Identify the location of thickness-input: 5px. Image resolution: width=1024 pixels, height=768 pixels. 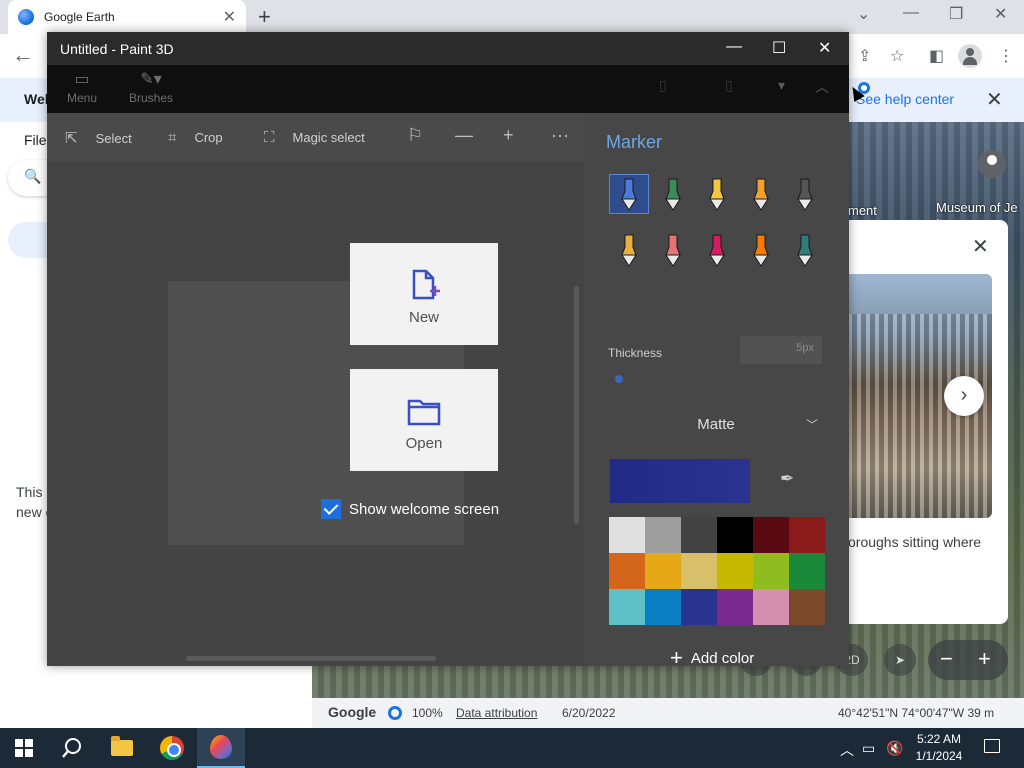
(781, 350).